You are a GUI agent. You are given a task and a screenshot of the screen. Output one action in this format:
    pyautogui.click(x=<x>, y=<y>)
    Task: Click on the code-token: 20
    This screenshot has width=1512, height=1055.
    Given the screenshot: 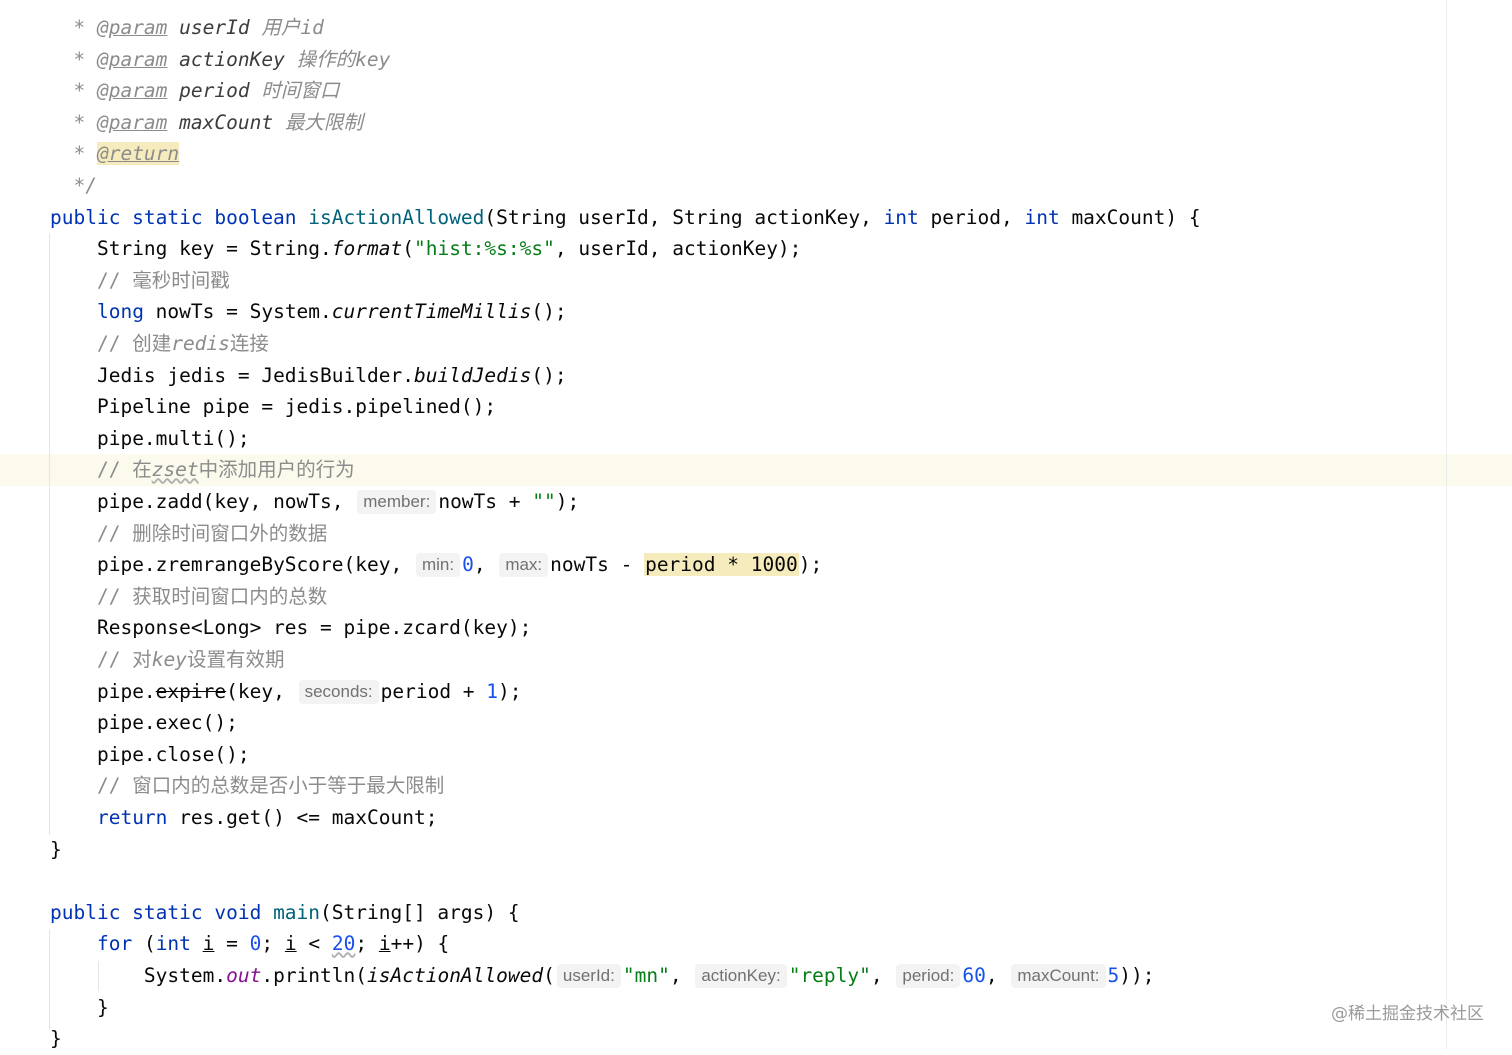 What is the action you would take?
    pyautogui.click(x=343, y=944)
    